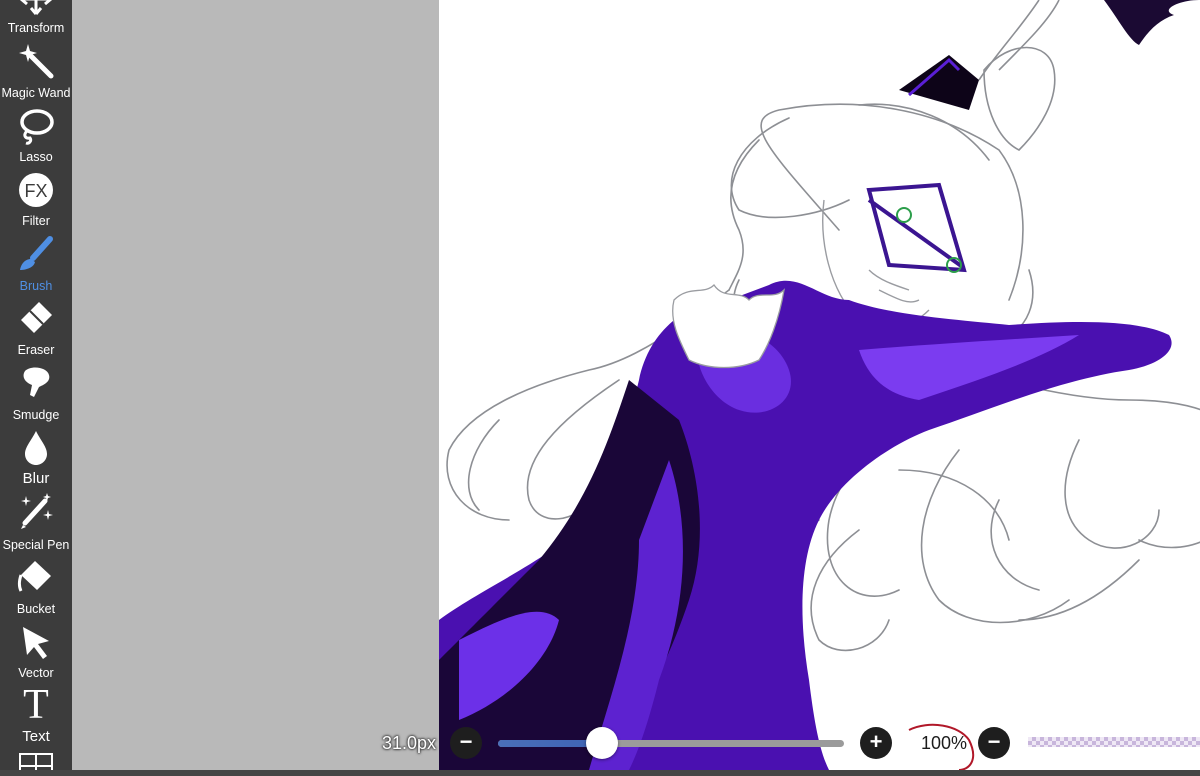 This screenshot has height=776, width=1200. I want to click on eraser-icon, so click(36, 318).